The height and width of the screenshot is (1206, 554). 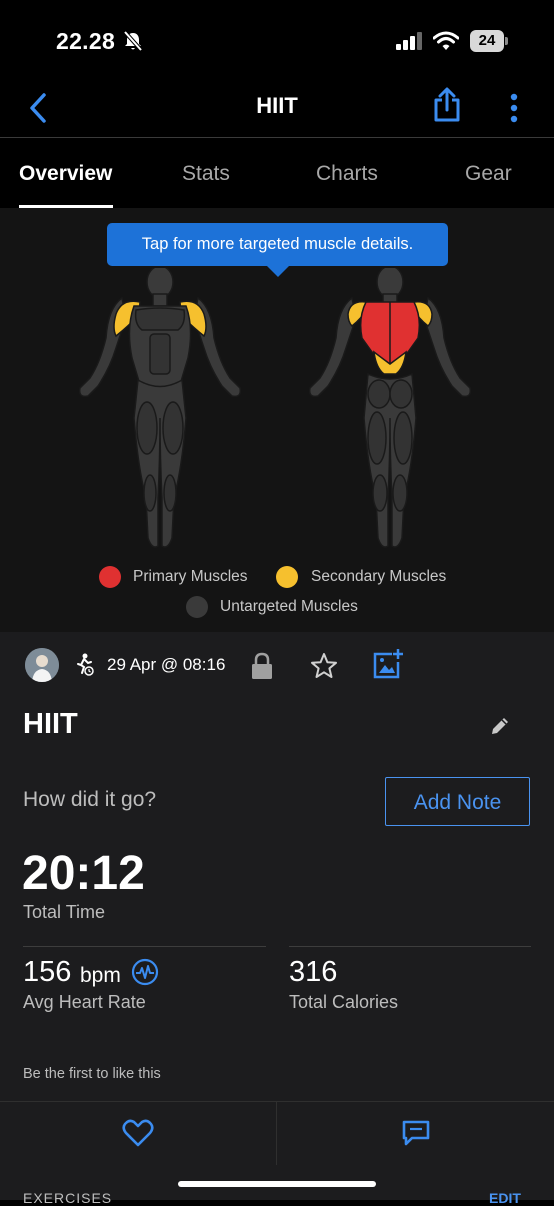 What do you see at coordinates (110, 577) in the screenshot?
I see `primary-legend-dot` at bounding box center [110, 577].